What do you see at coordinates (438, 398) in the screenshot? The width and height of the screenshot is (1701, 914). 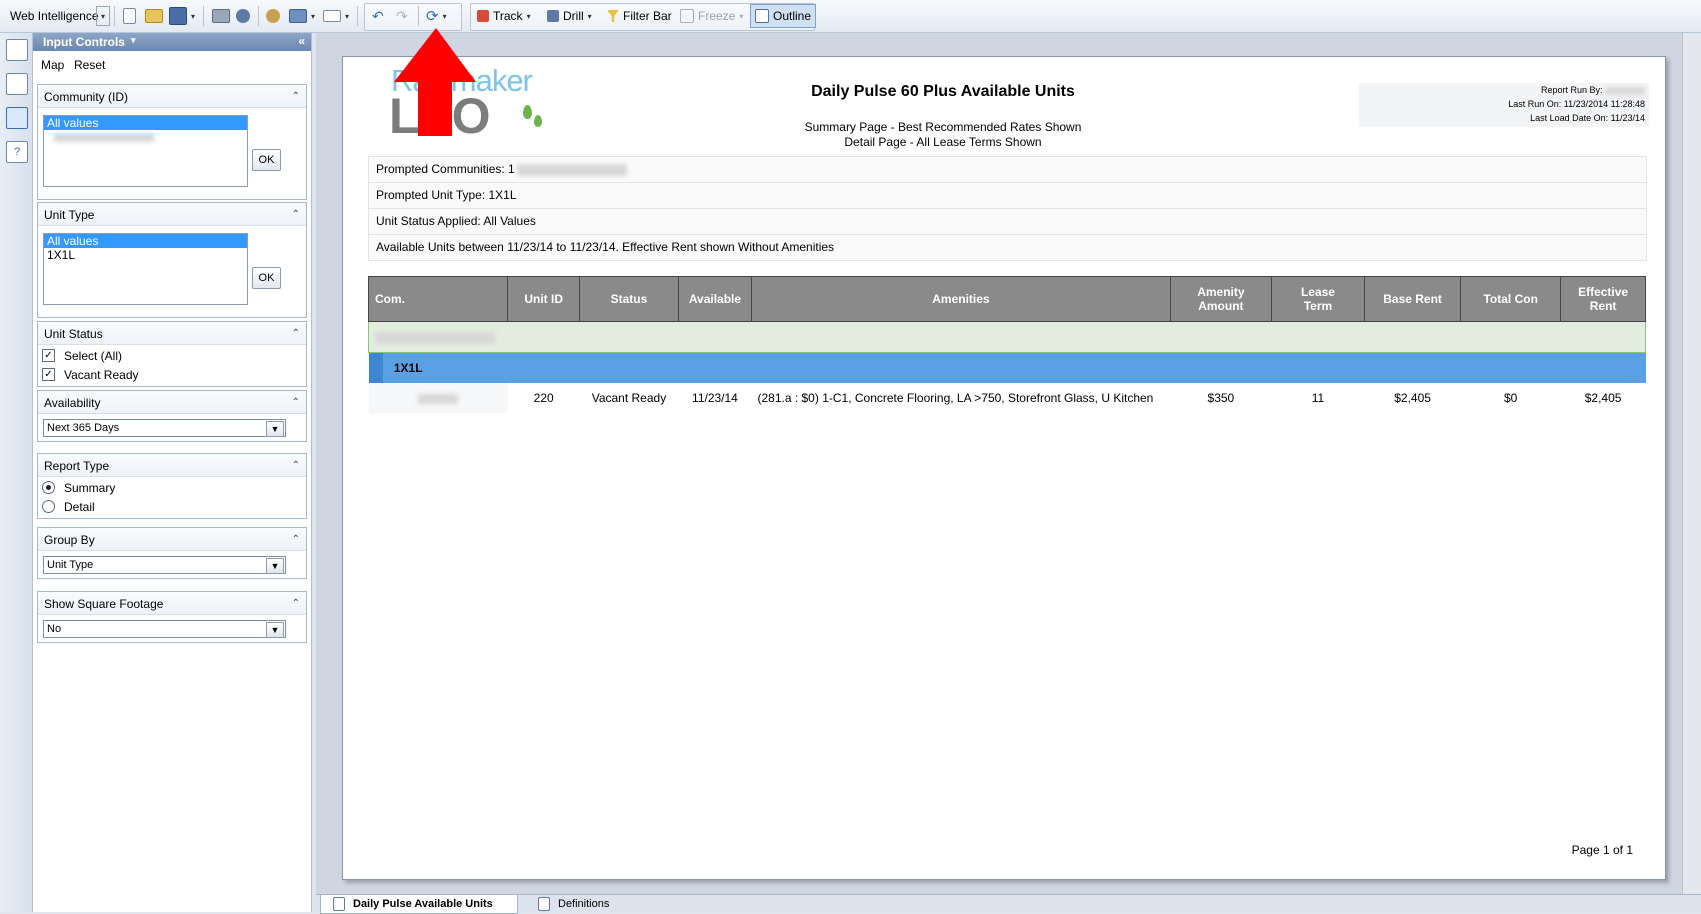 I see `com-cell` at bounding box center [438, 398].